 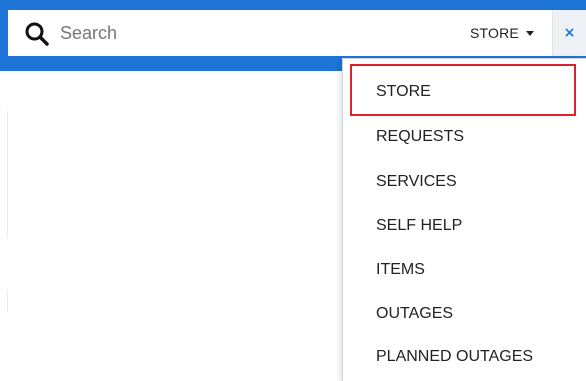 I want to click on close-icon: ×, so click(x=569, y=33).